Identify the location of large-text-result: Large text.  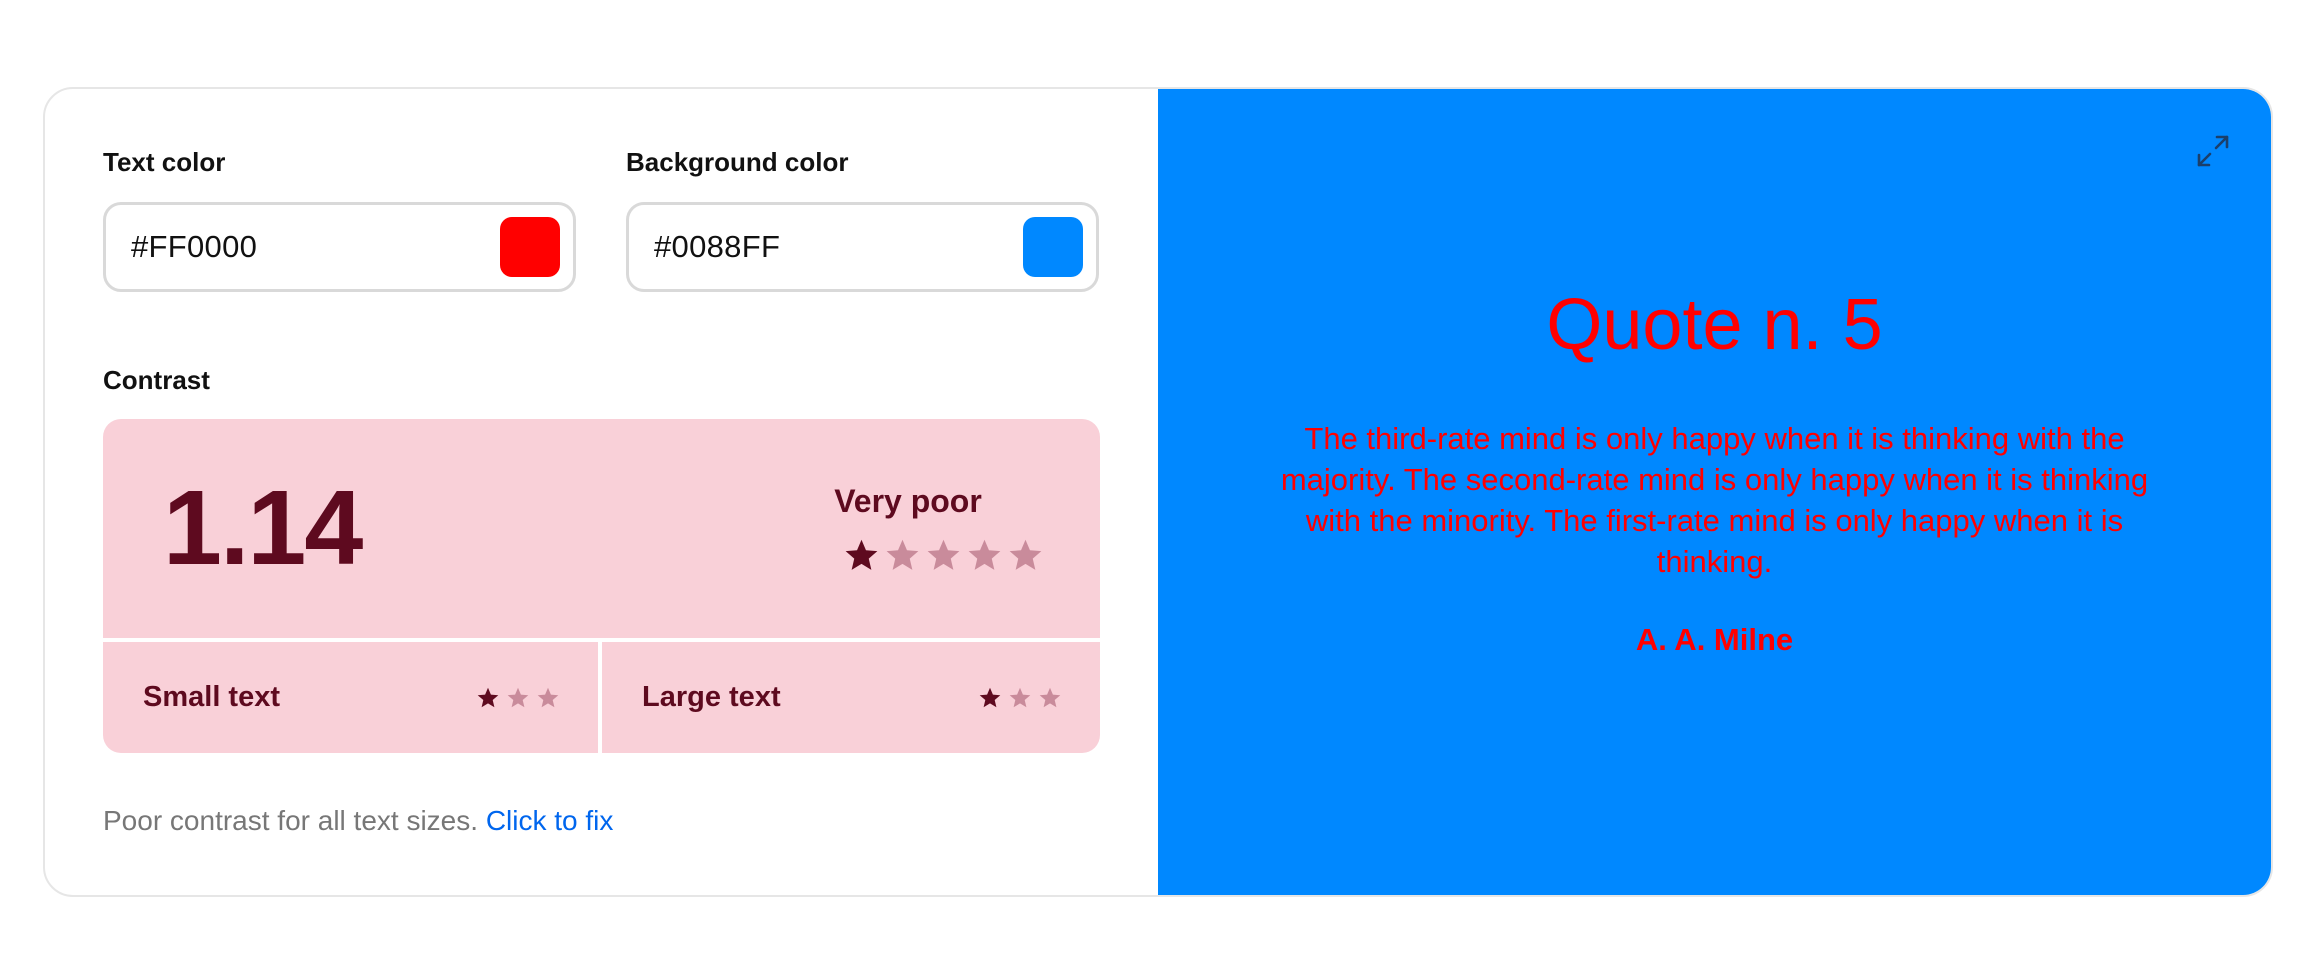
(851, 697).